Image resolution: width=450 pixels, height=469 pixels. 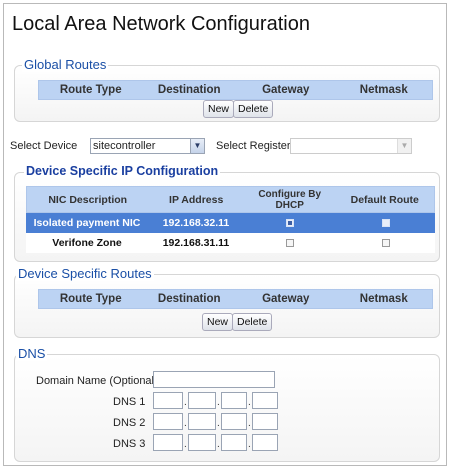 I want to click on column-header: NIC Description, so click(x=87, y=199).